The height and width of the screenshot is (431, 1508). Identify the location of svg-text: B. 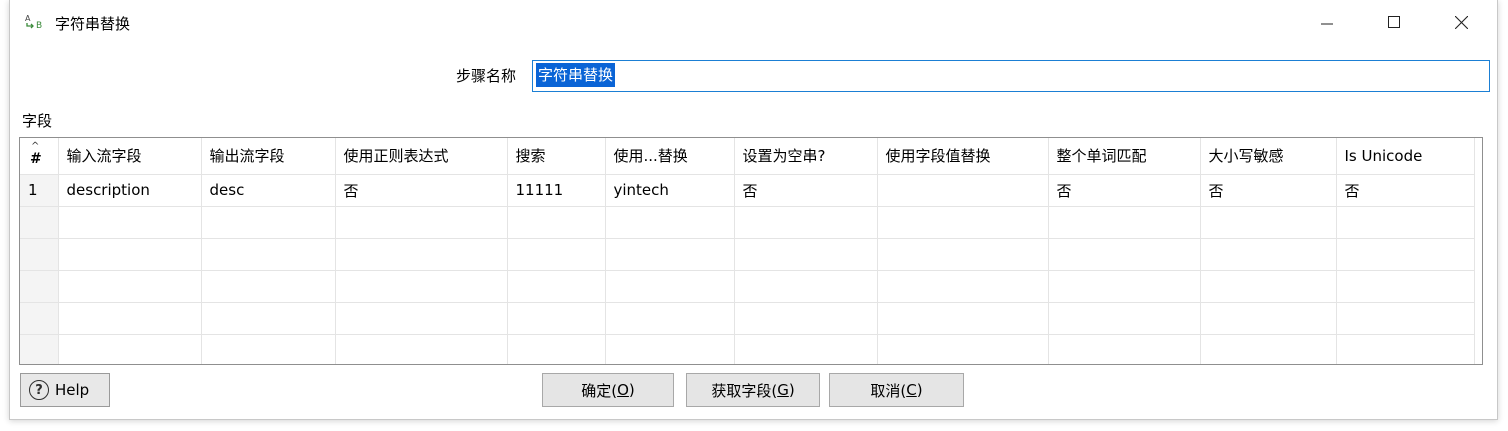
(39, 25).